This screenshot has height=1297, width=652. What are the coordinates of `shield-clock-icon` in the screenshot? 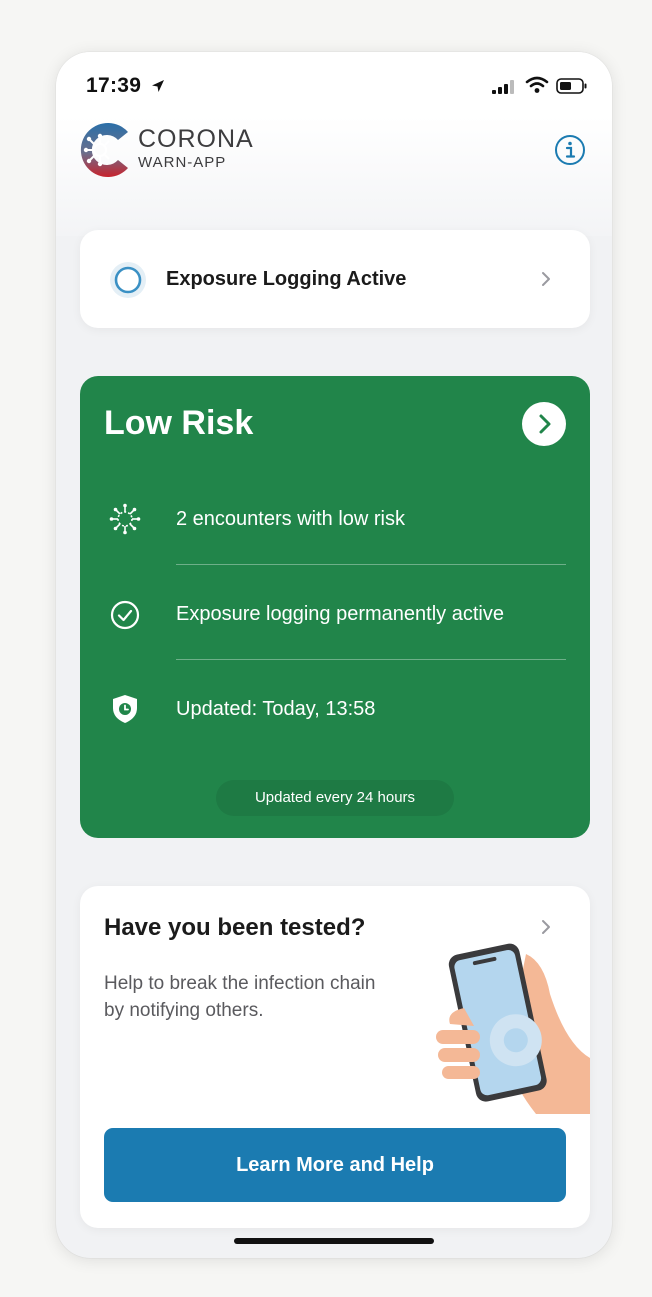 It's located at (125, 709).